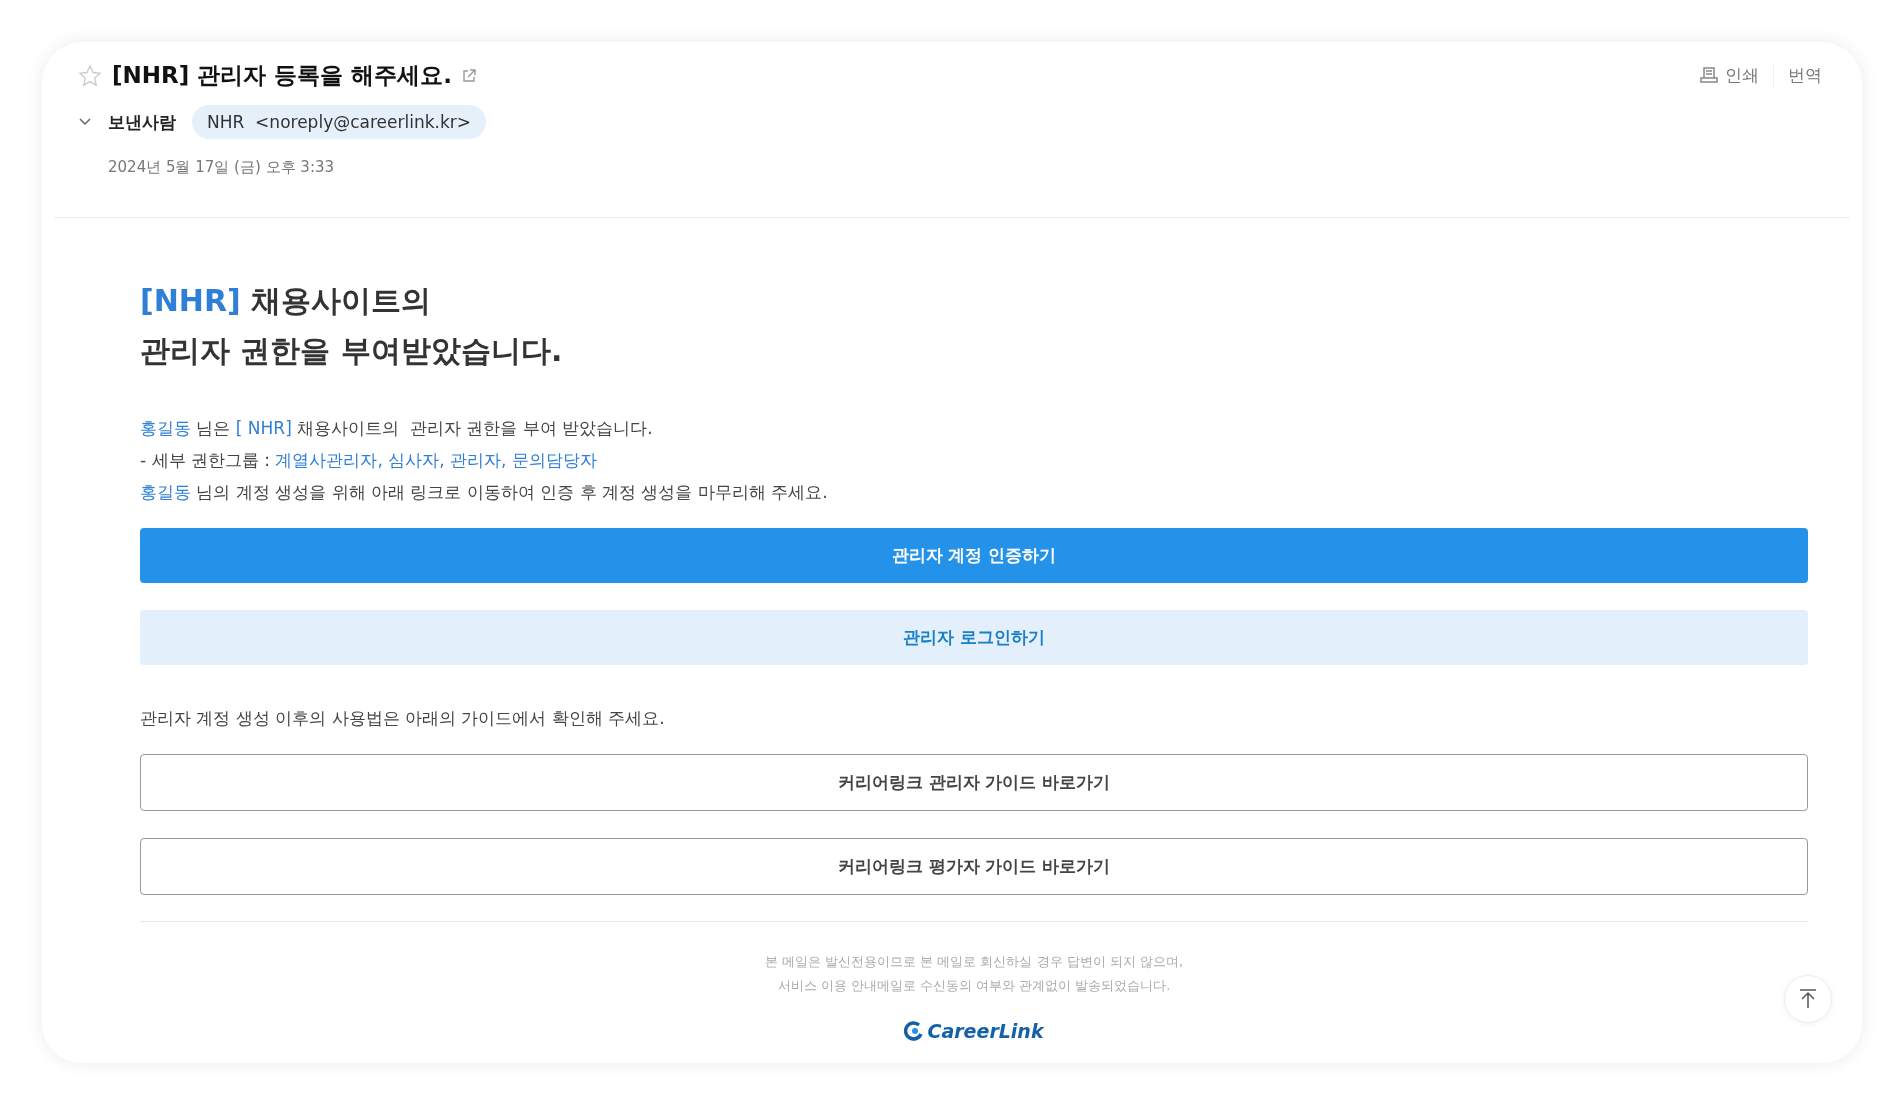  I want to click on mail-date: 2024년 5월 17일 (금) 오후 3:33, so click(221, 167).